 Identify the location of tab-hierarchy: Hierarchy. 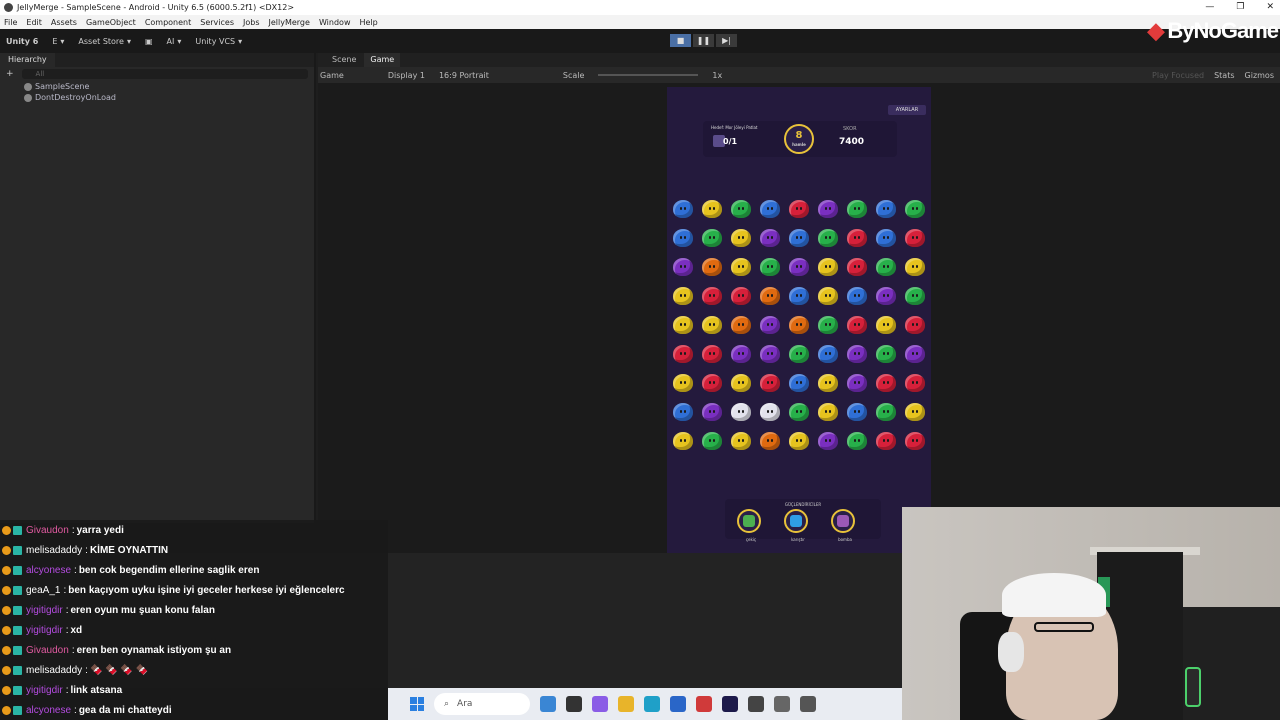
(27, 60).